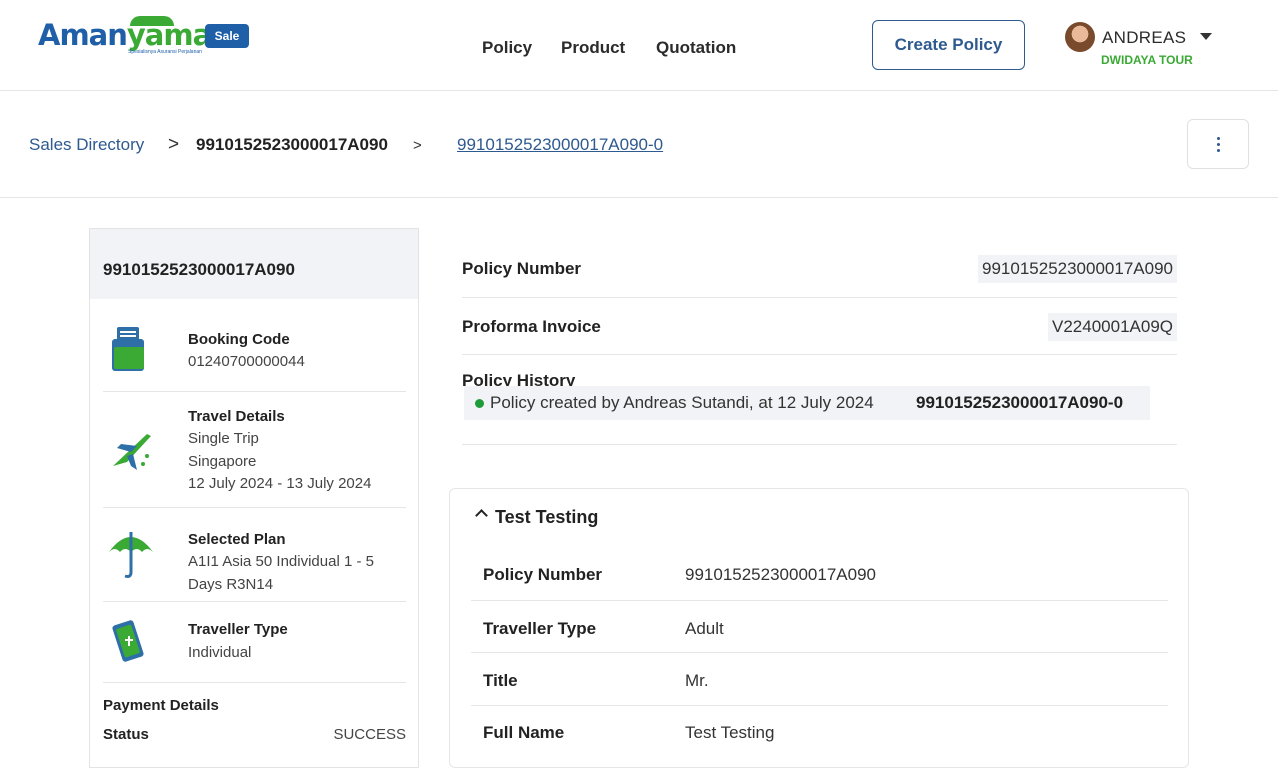 Image resolution: width=1278 pixels, height=768 pixels. Describe the element at coordinates (543, 574) in the screenshot. I see `row-label: Policy Number` at that location.